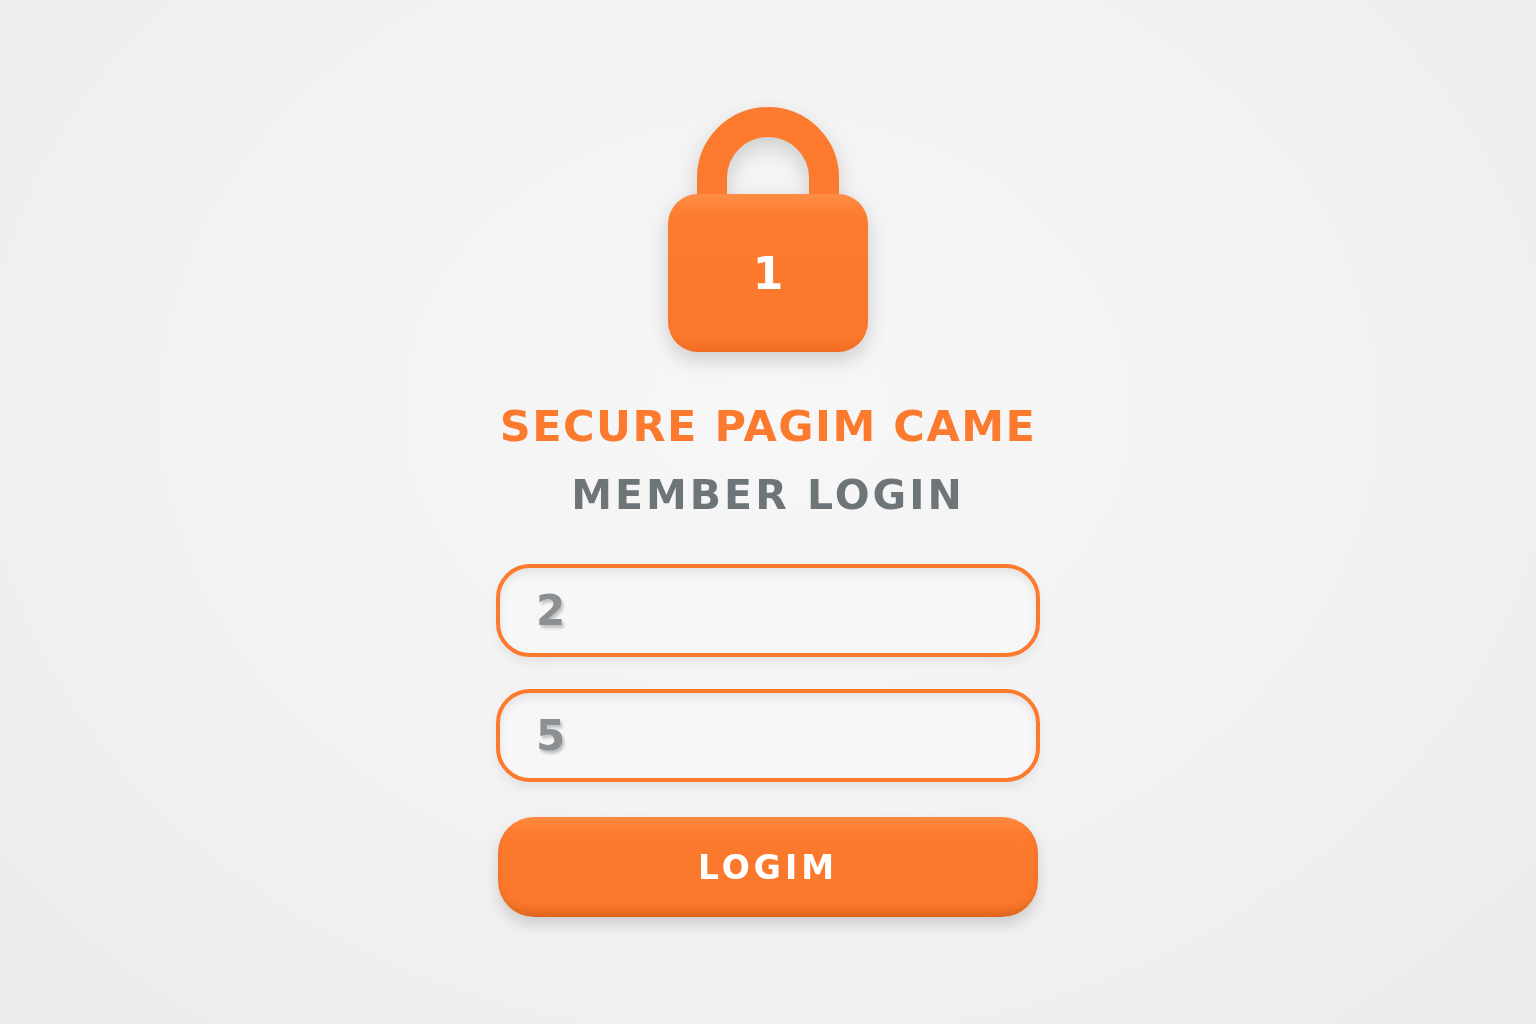 This screenshot has height=1024, width=1536. What do you see at coordinates (768, 867) in the screenshot?
I see `login-button: LOGIM` at bounding box center [768, 867].